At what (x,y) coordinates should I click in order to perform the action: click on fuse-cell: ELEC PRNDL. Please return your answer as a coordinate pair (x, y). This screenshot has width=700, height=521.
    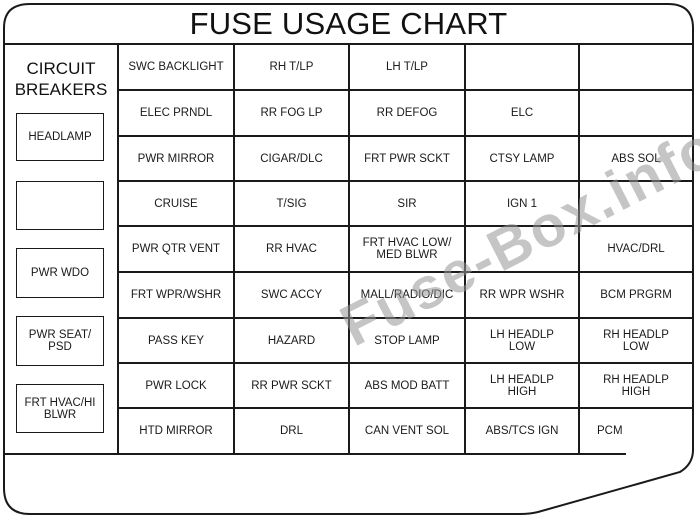
    Looking at the image, I should click on (176, 113).